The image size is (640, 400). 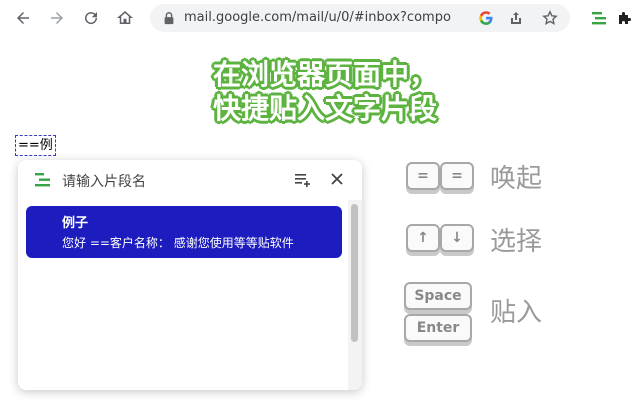 What do you see at coordinates (516, 313) in the screenshot?
I see `paste-label: 贴入` at bounding box center [516, 313].